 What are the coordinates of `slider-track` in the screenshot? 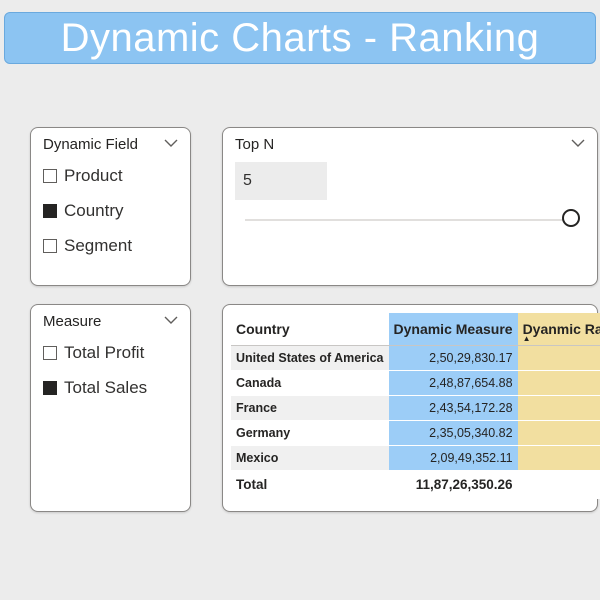 It's located at (408, 220).